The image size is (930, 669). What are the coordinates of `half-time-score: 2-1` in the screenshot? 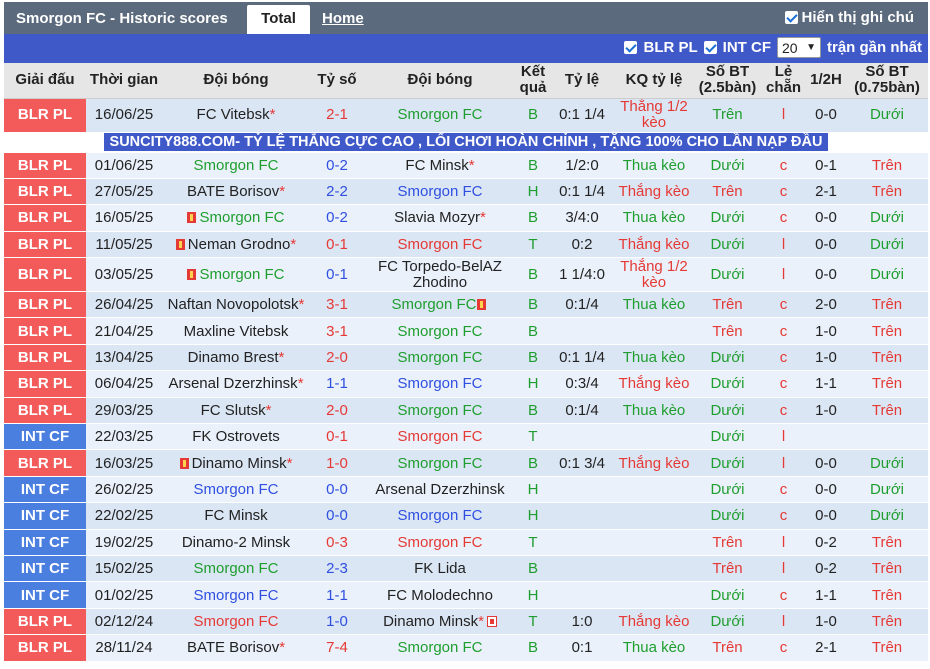 It's located at (826, 192).